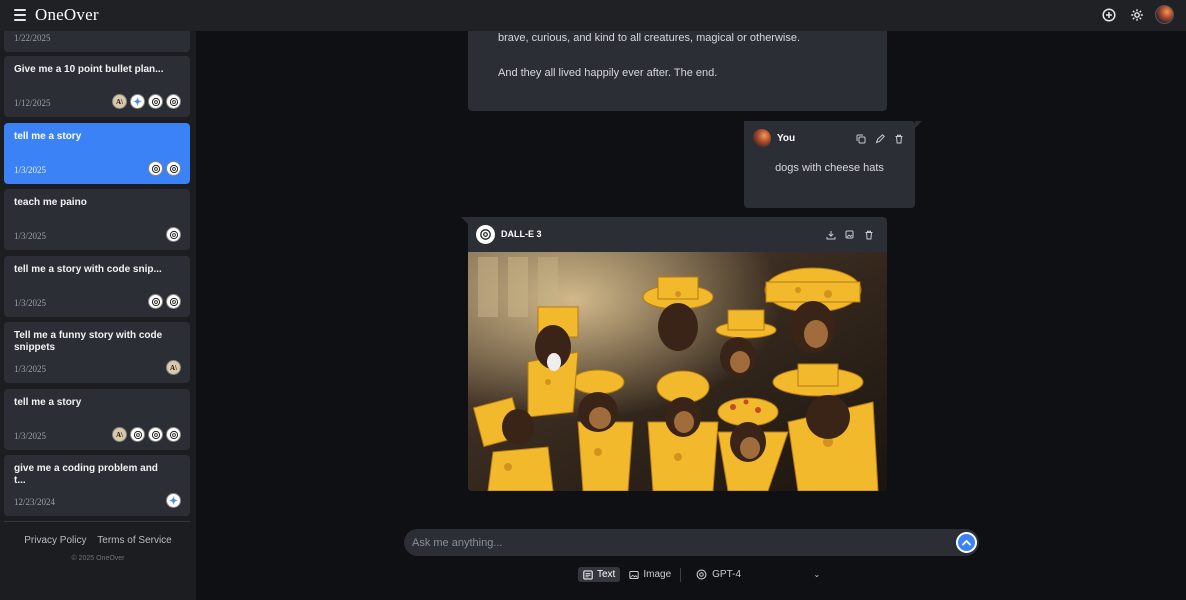  I want to click on edit-icon, so click(879, 138).